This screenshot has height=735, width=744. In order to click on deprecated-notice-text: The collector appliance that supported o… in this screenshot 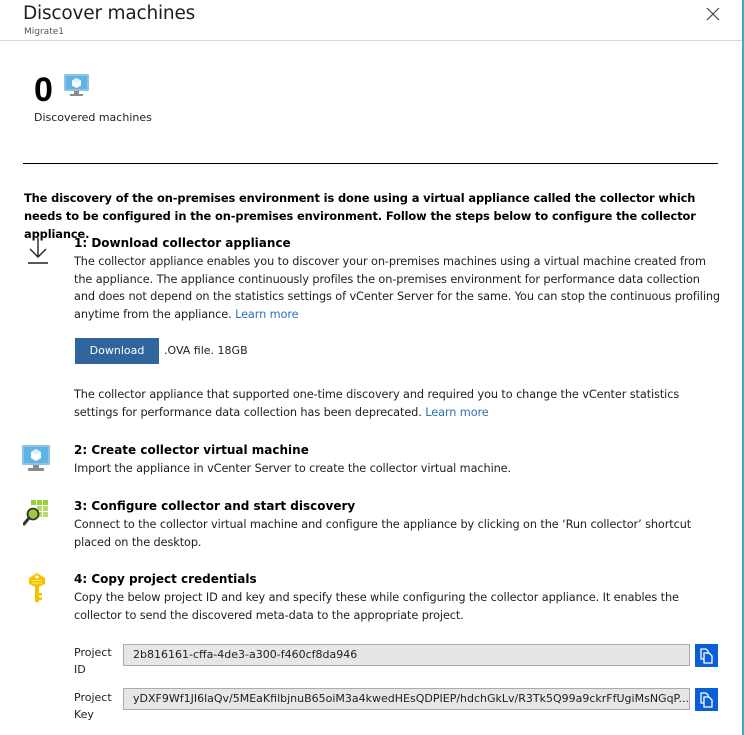, I will do `click(377, 403)`.